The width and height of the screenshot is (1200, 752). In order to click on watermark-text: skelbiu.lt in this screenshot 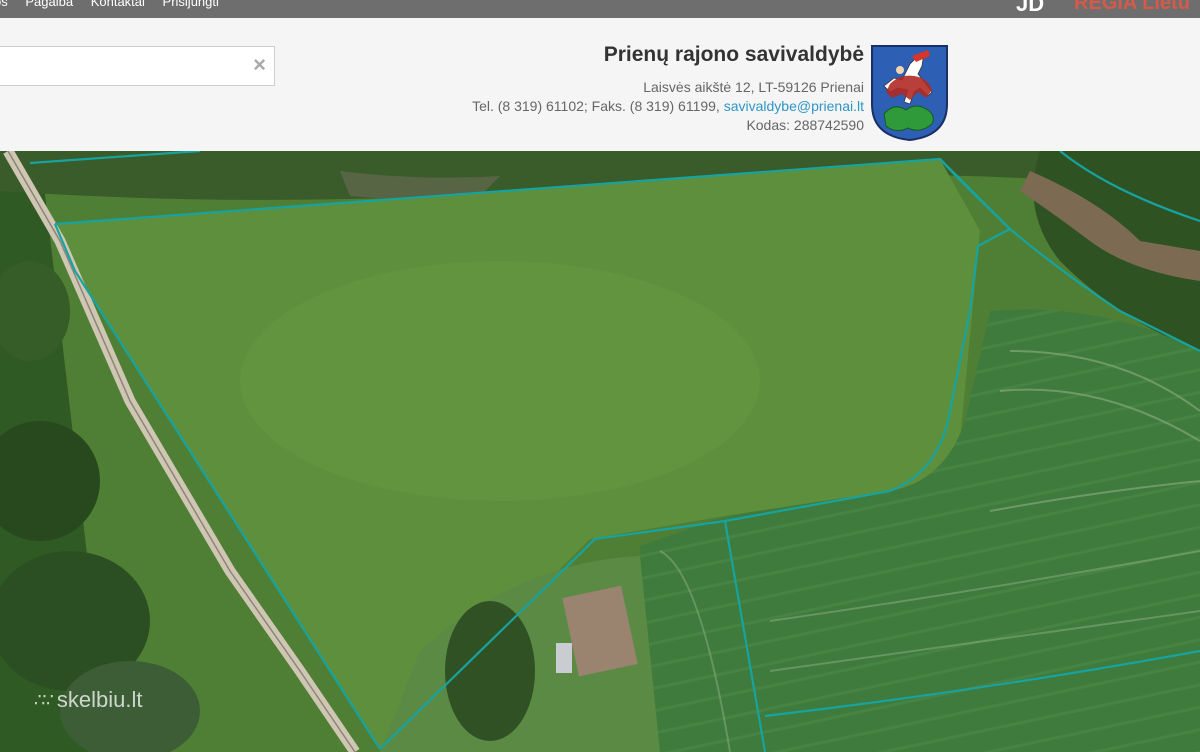, I will do `click(99, 699)`.